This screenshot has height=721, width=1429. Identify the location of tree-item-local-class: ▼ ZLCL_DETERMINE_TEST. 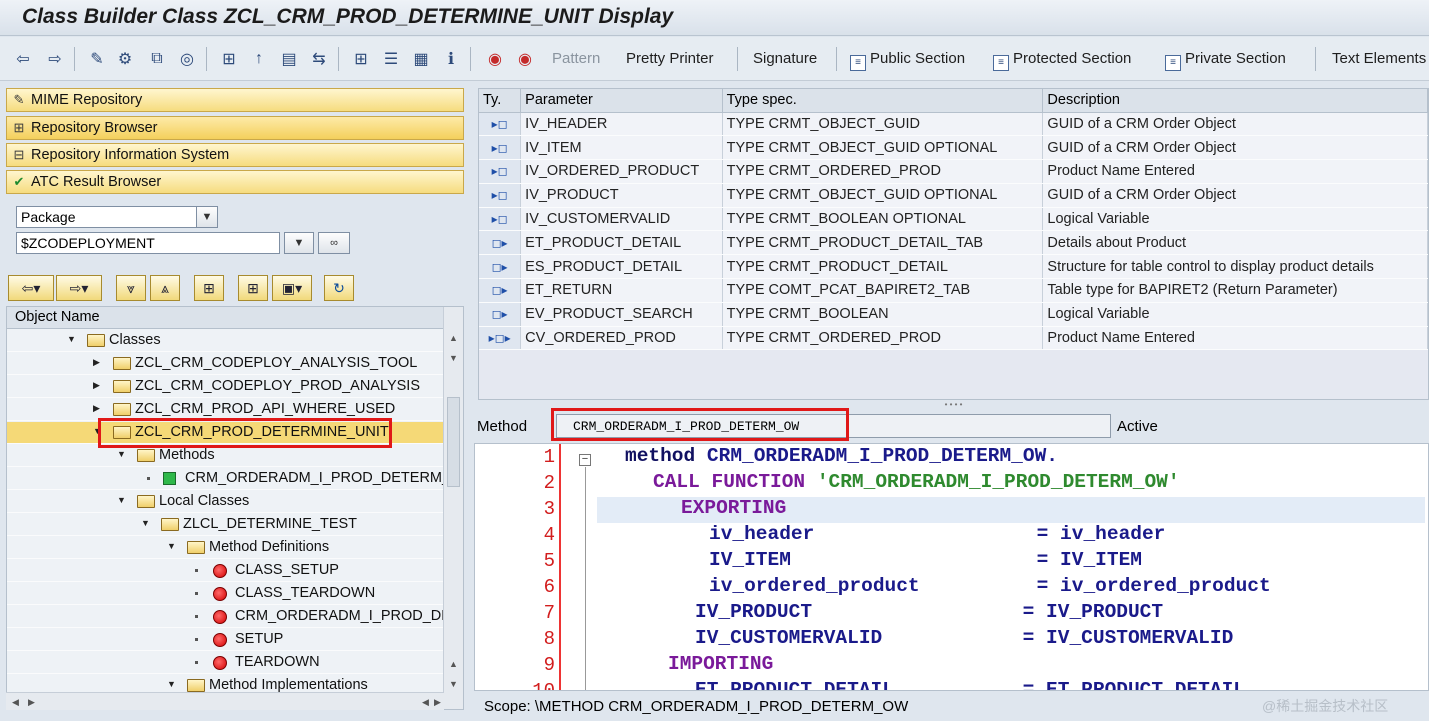
(225, 525).